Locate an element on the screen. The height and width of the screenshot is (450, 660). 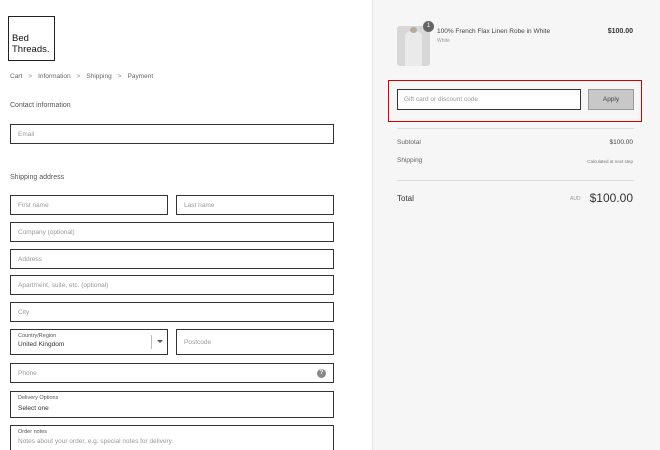
notes-label: Order notes is located at coordinates (33, 432).